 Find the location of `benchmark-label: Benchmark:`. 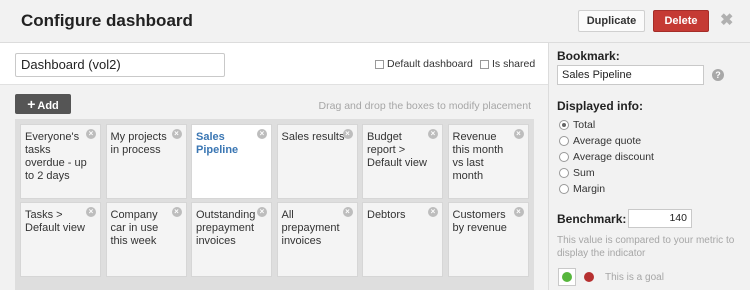

benchmark-label: Benchmark: is located at coordinates (592, 219).